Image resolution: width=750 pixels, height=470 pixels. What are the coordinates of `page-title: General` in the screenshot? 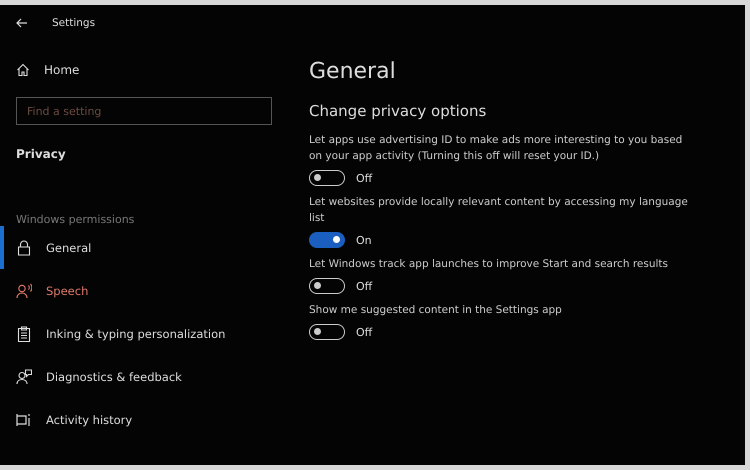 It's located at (353, 71).